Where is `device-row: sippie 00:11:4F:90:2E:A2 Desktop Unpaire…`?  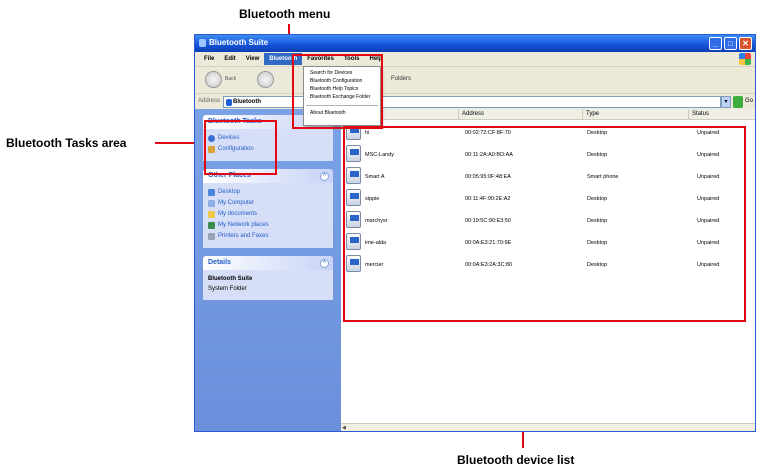 device-row: sippie 00:11:4F:90:2E:A2 Desktop Unpaire… is located at coordinates (548, 198).